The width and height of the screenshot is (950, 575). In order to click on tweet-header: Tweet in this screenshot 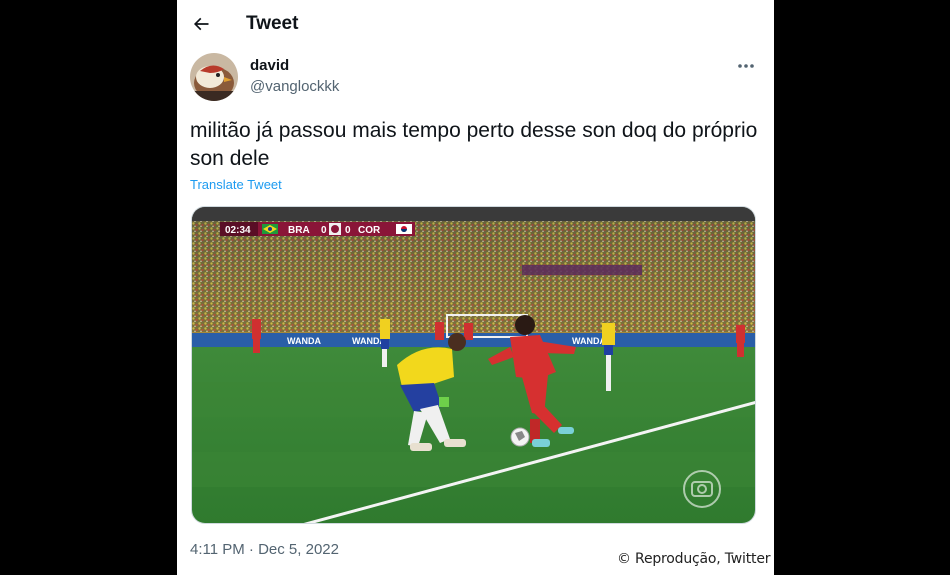, I will do `click(475, 25)`.